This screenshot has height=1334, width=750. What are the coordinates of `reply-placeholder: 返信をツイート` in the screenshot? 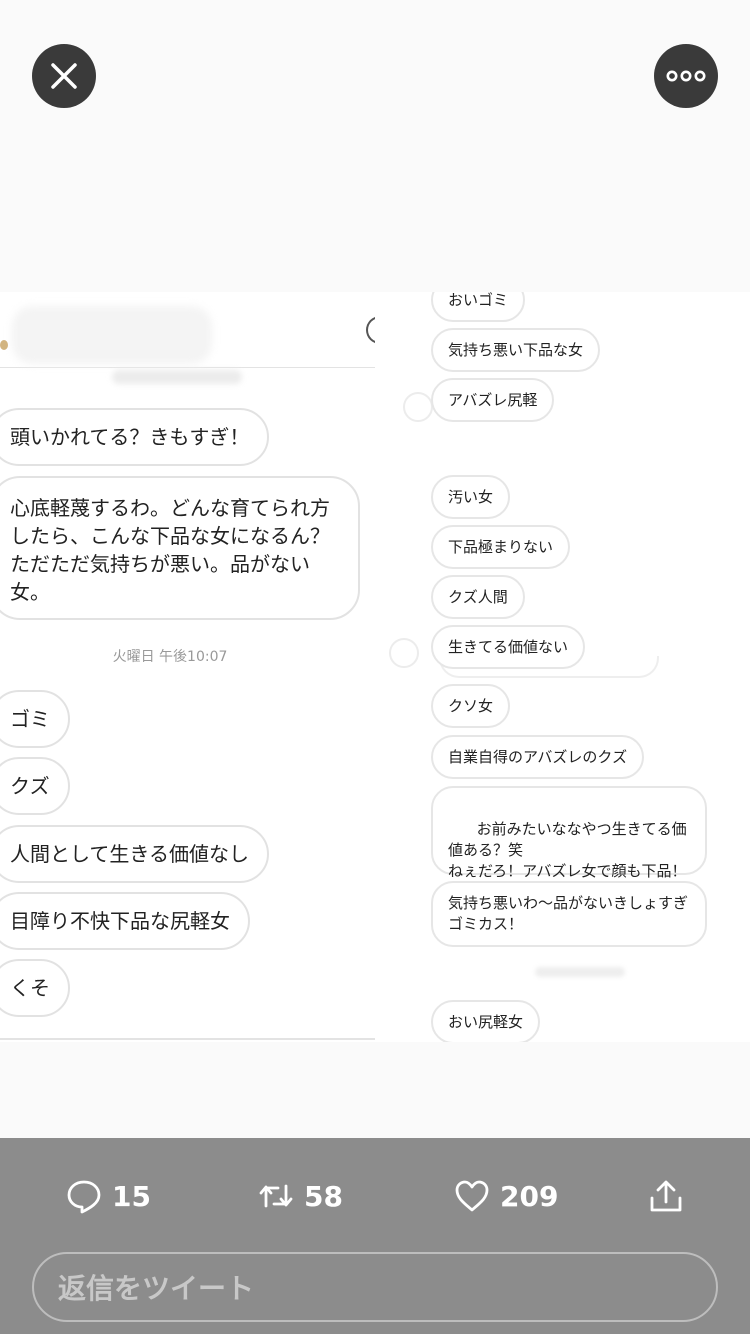 It's located at (156, 1288).